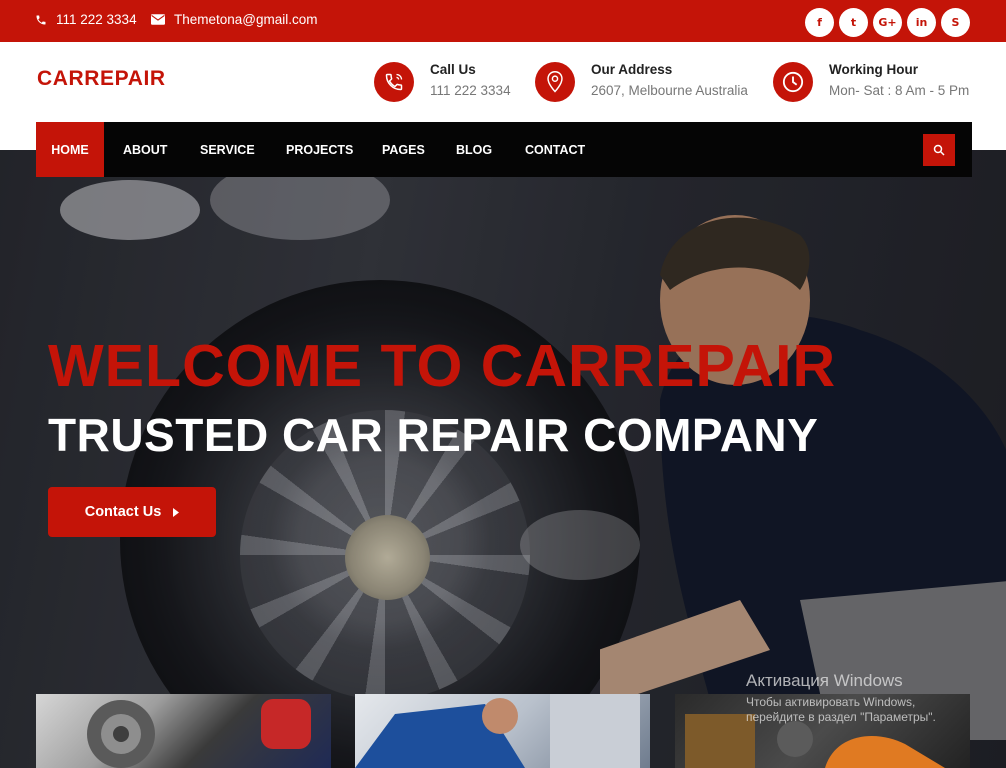 Image resolution: width=1006 pixels, height=768 pixels. What do you see at coordinates (502, 731) in the screenshot?
I see `thumbnail-mechanic-image` at bounding box center [502, 731].